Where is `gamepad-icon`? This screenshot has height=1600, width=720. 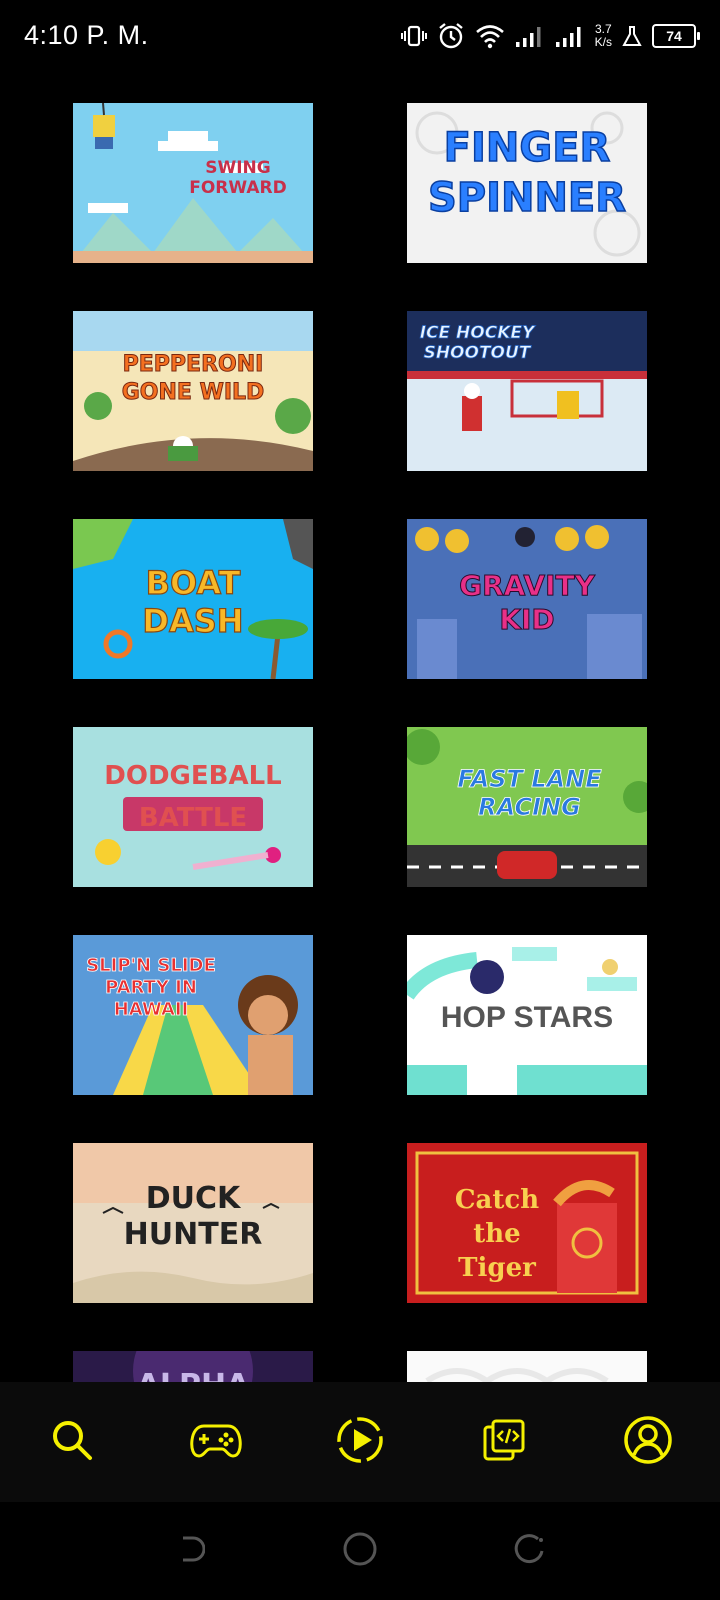
gamepad-icon is located at coordinates (216, 1442).